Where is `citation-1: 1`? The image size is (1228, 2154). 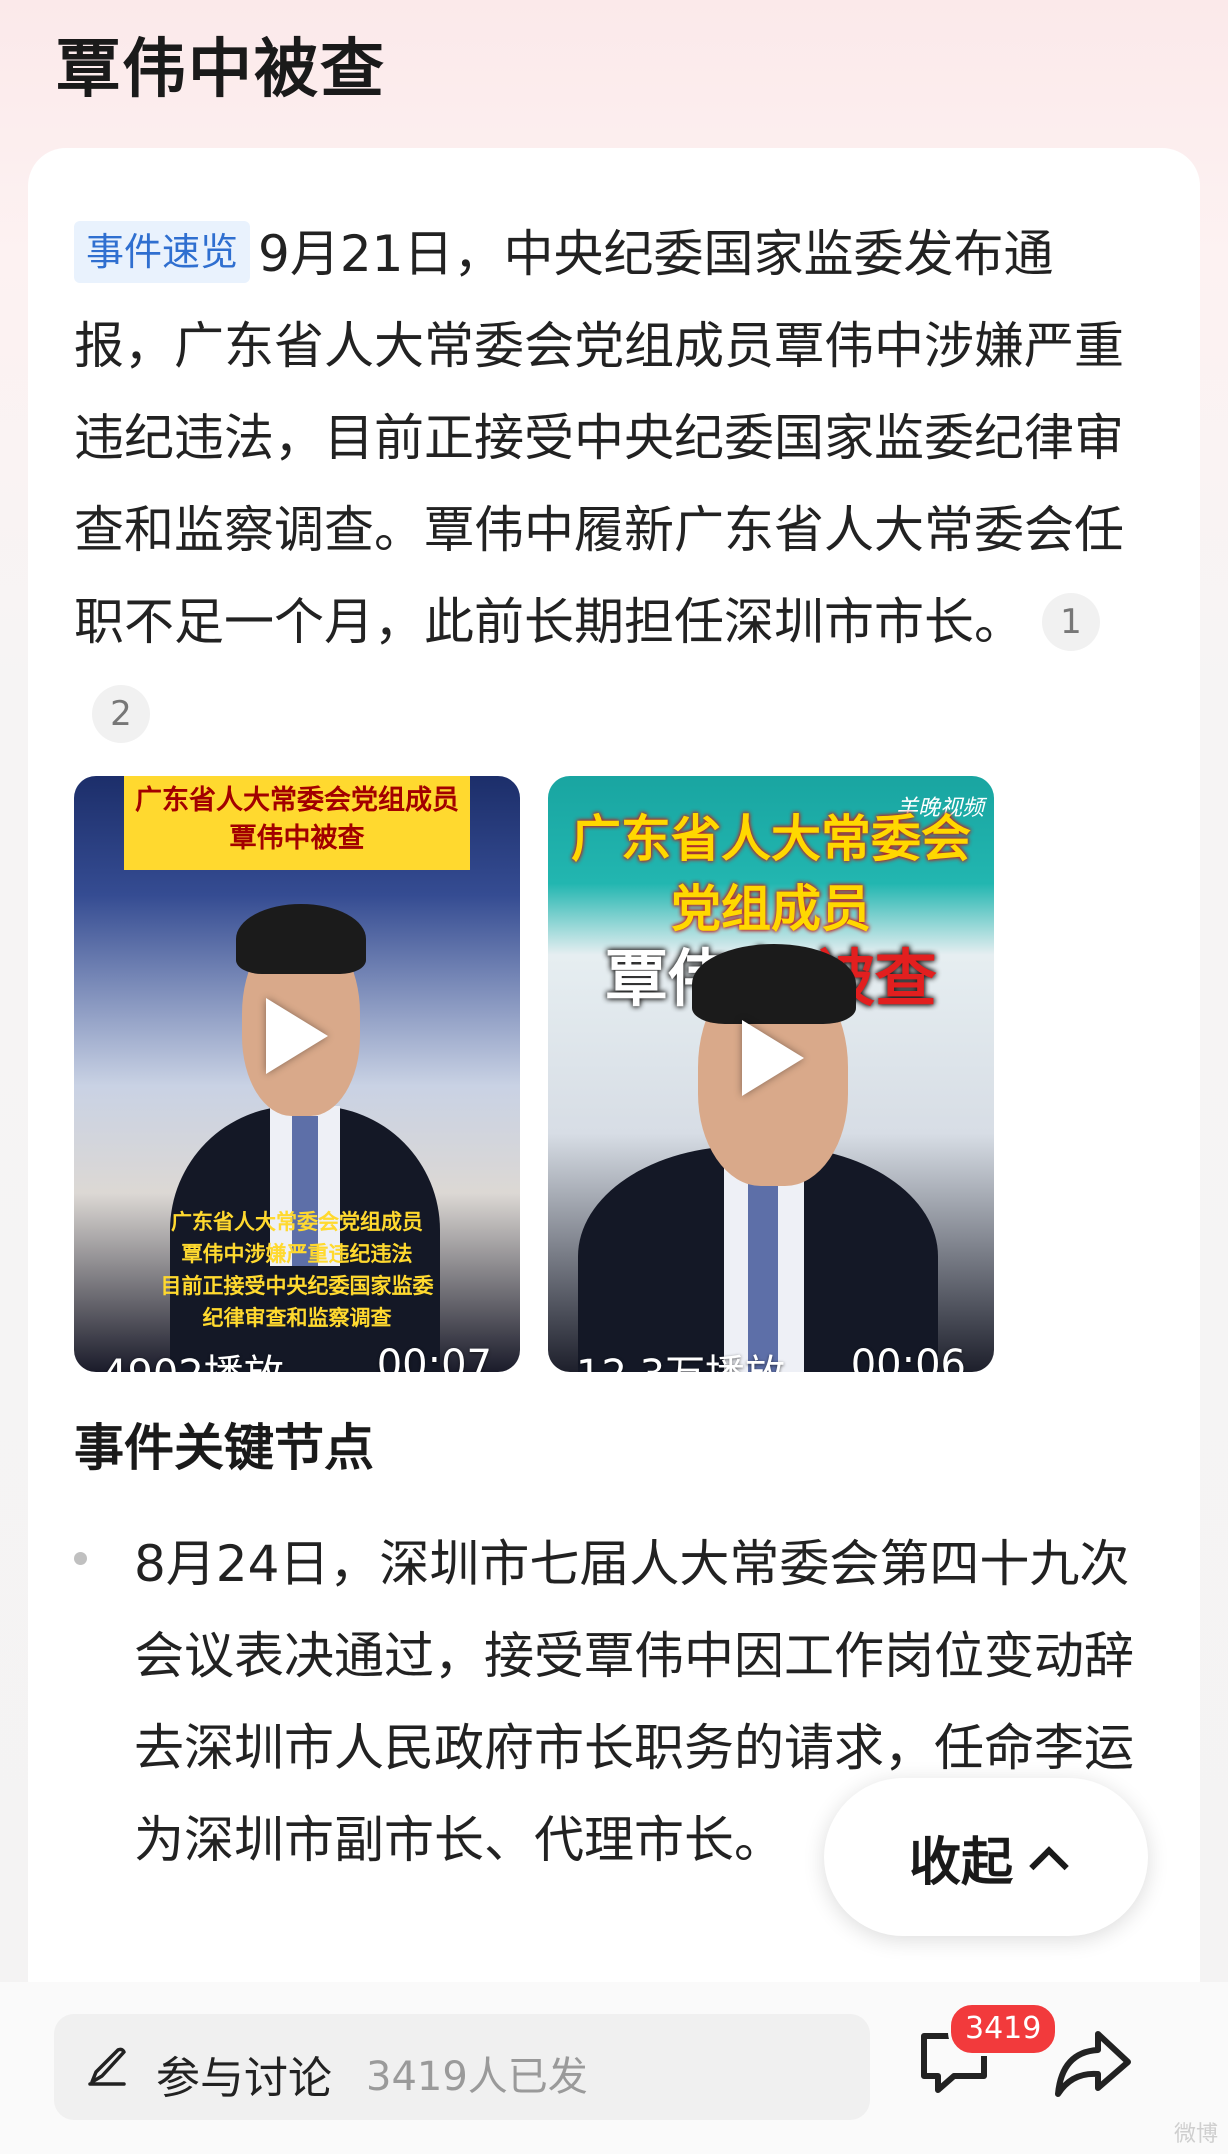
citation-1: 1 is located at coordinates (1071, 622).